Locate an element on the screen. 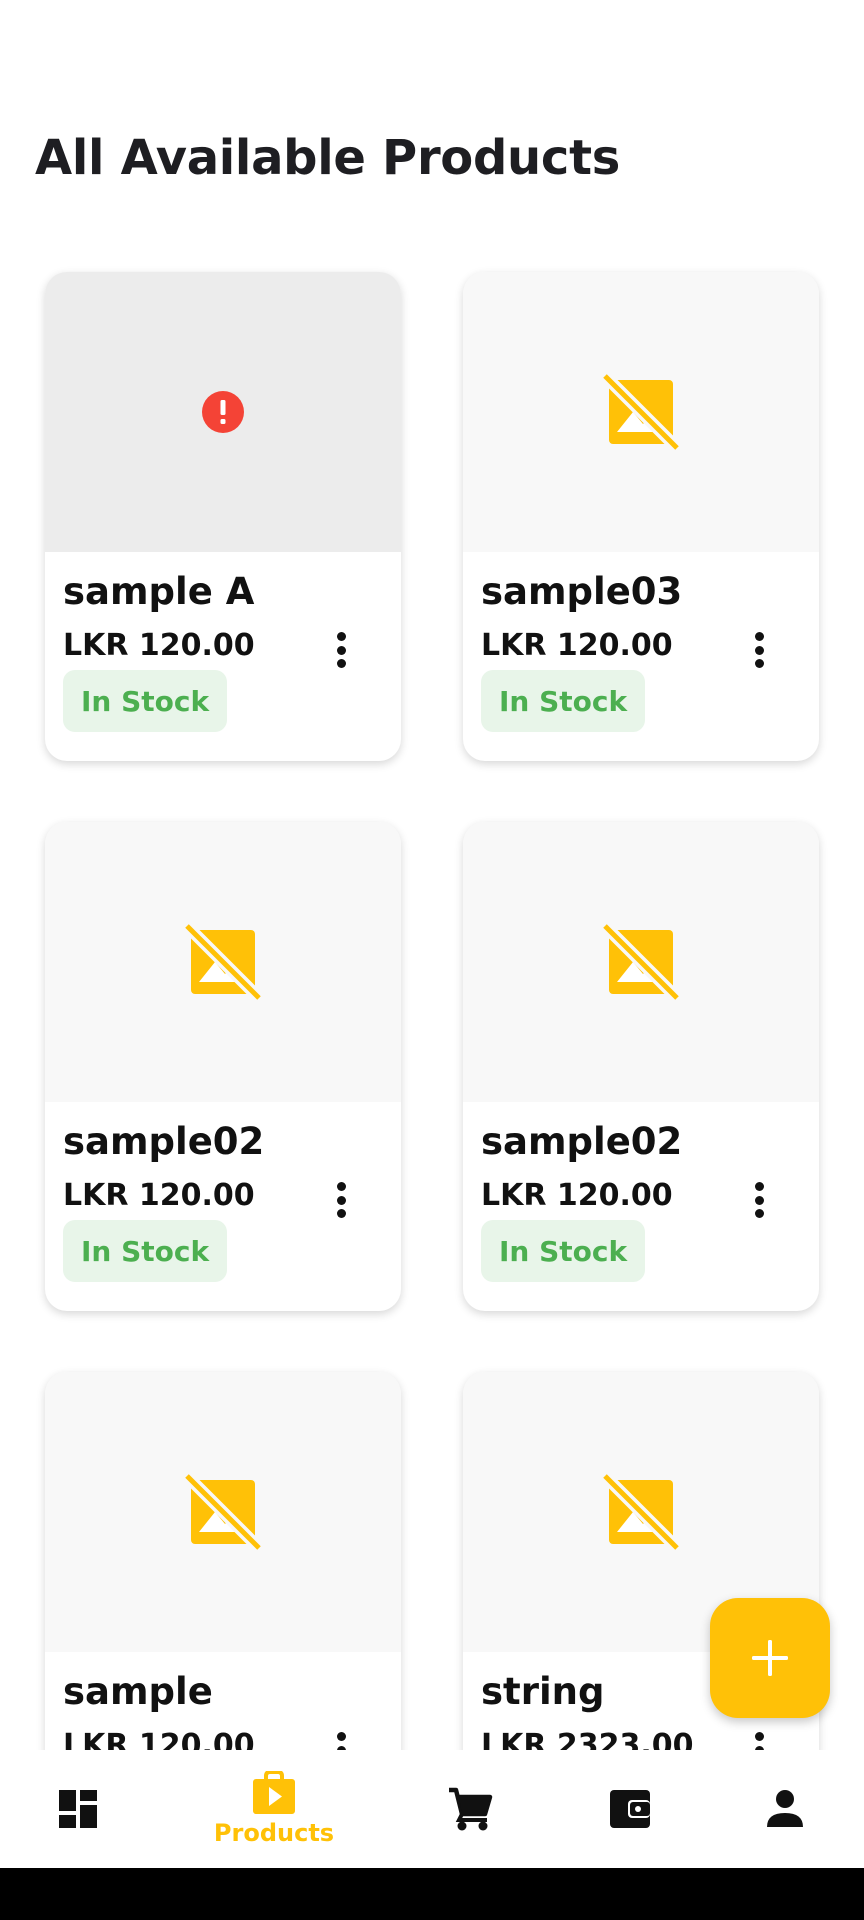 The image size is (864, 1920). product-name: sample03 is located at coordinates (582, 591).